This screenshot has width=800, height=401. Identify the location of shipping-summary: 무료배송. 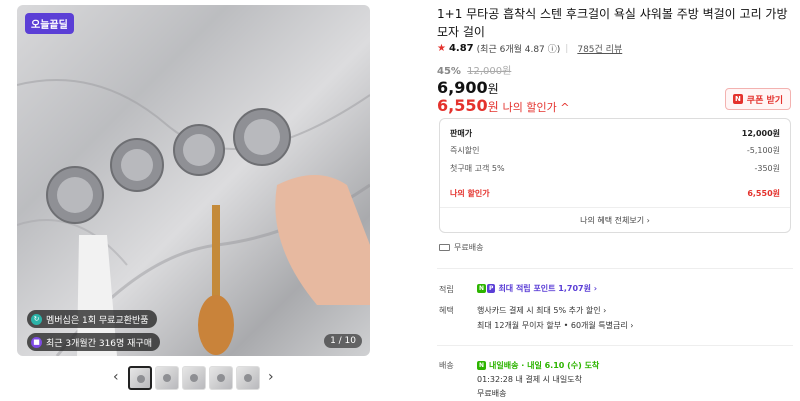
(461, 247).